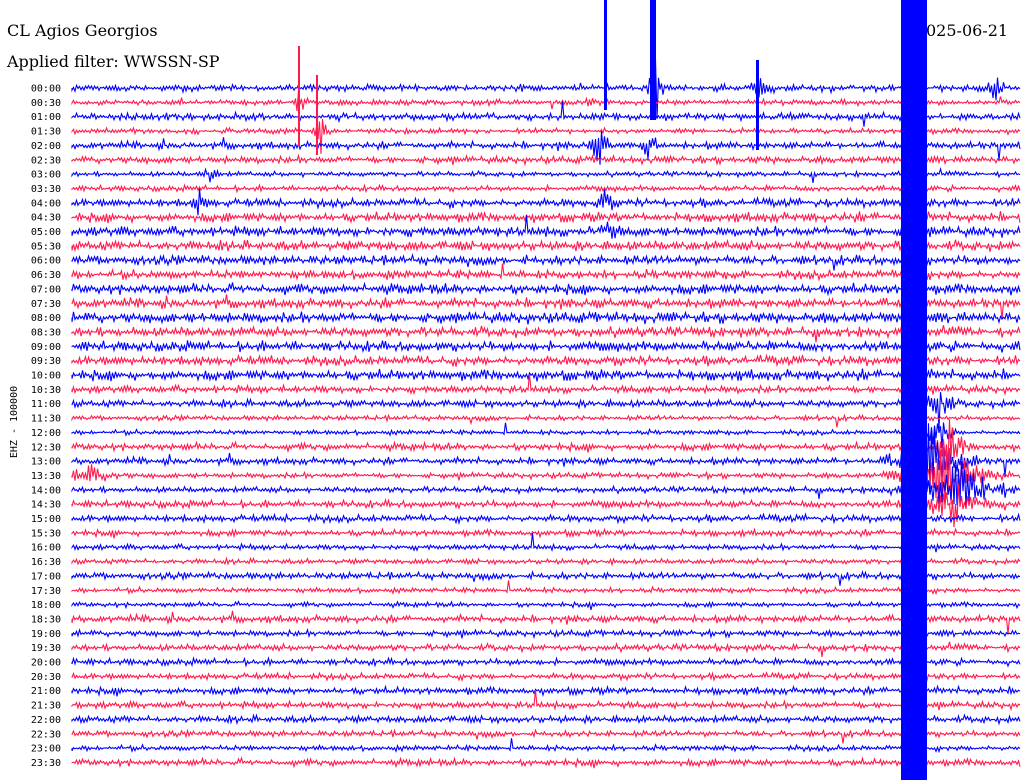  What do you see at coordinates (46, 332) in the screenshot?
I see `time-tick-label: 08:30` at bounding box center [46, 332].